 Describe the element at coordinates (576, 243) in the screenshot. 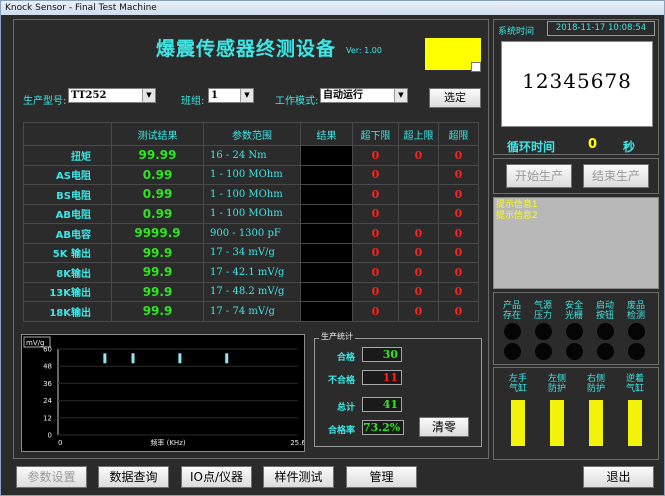

I see `message-box: 提示信息1 提示信息2` at that location.